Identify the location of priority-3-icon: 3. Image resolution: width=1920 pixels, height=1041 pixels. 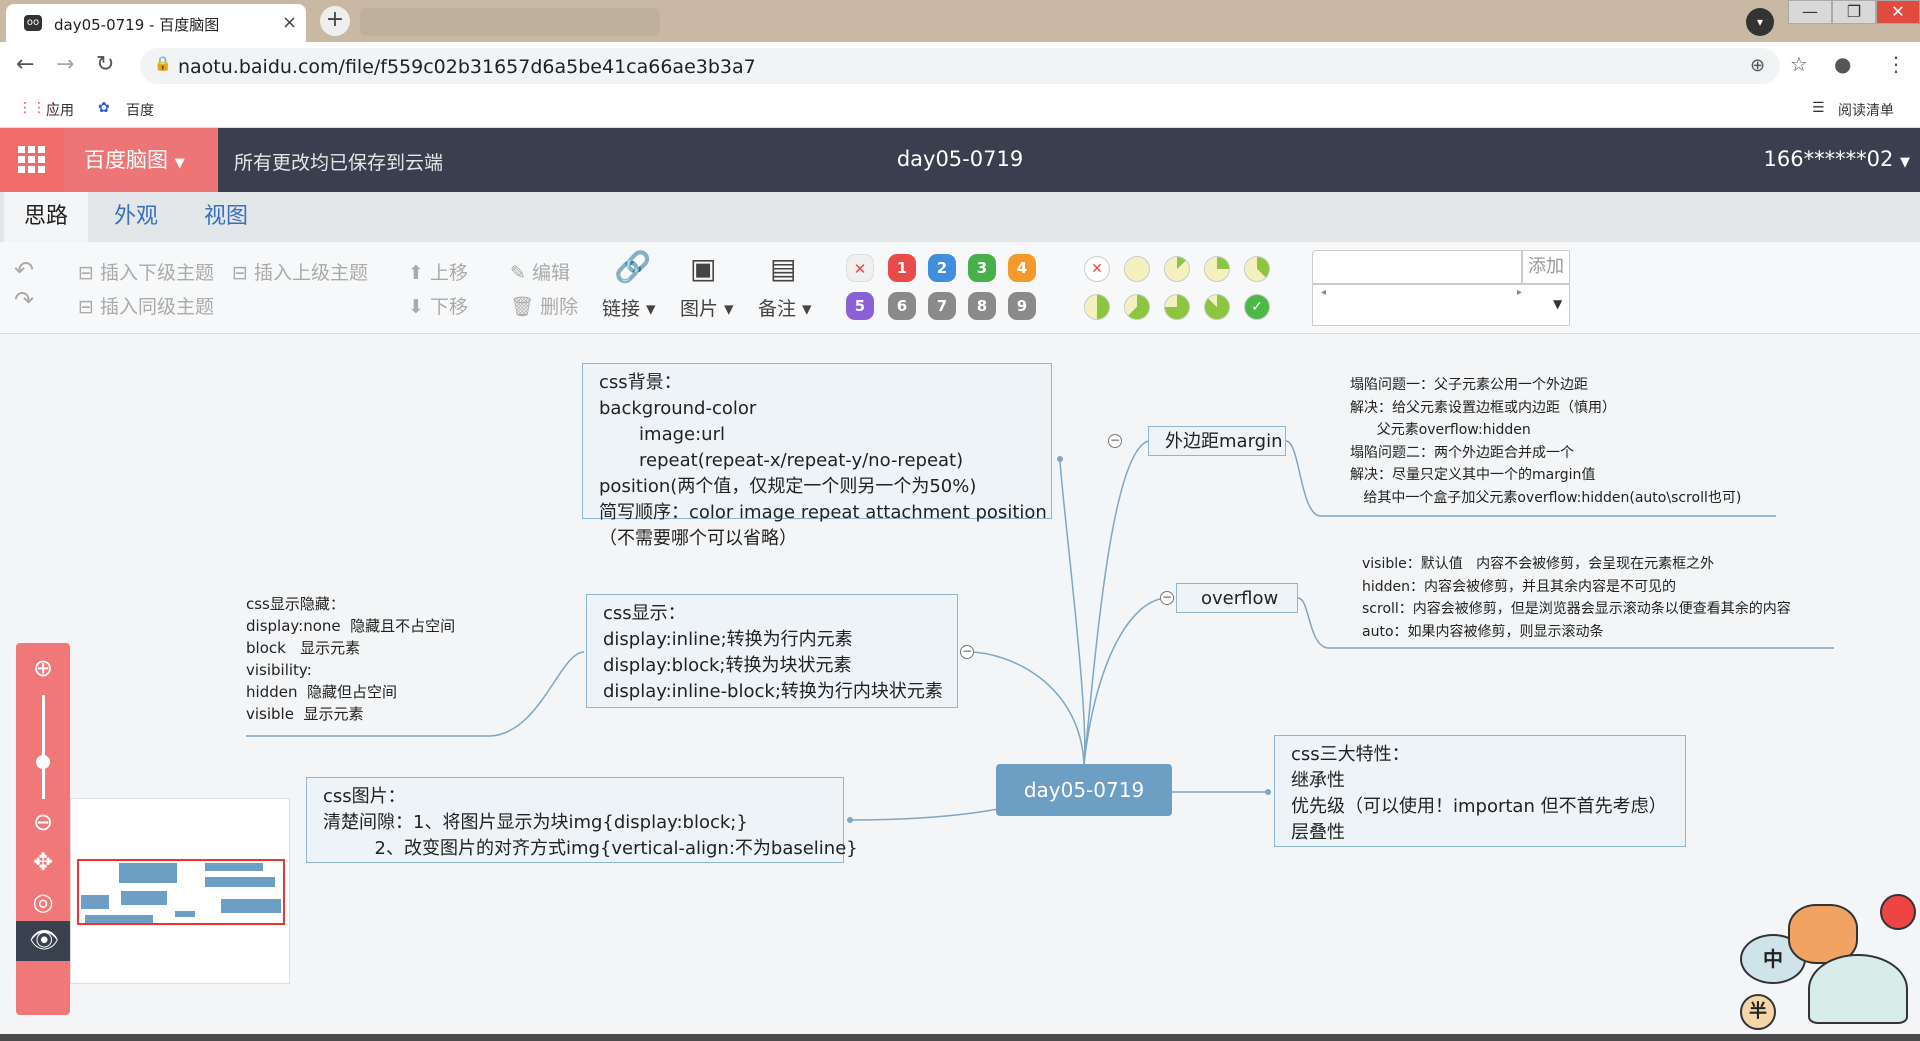
(982, 268).